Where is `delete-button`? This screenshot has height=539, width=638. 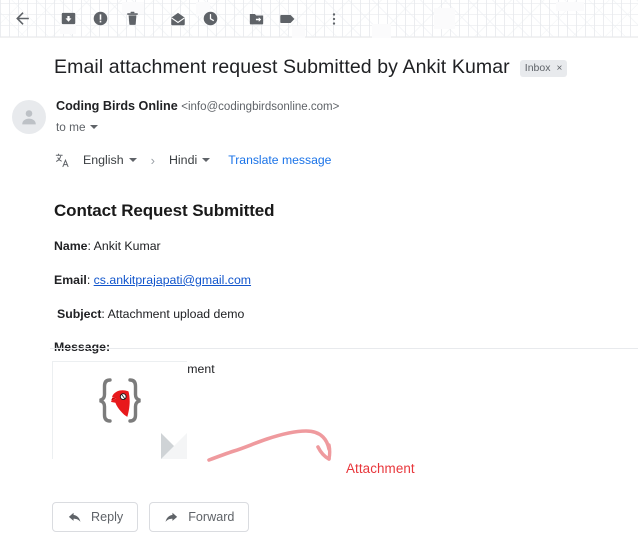
delete-button is located at coordinates (132, 19).